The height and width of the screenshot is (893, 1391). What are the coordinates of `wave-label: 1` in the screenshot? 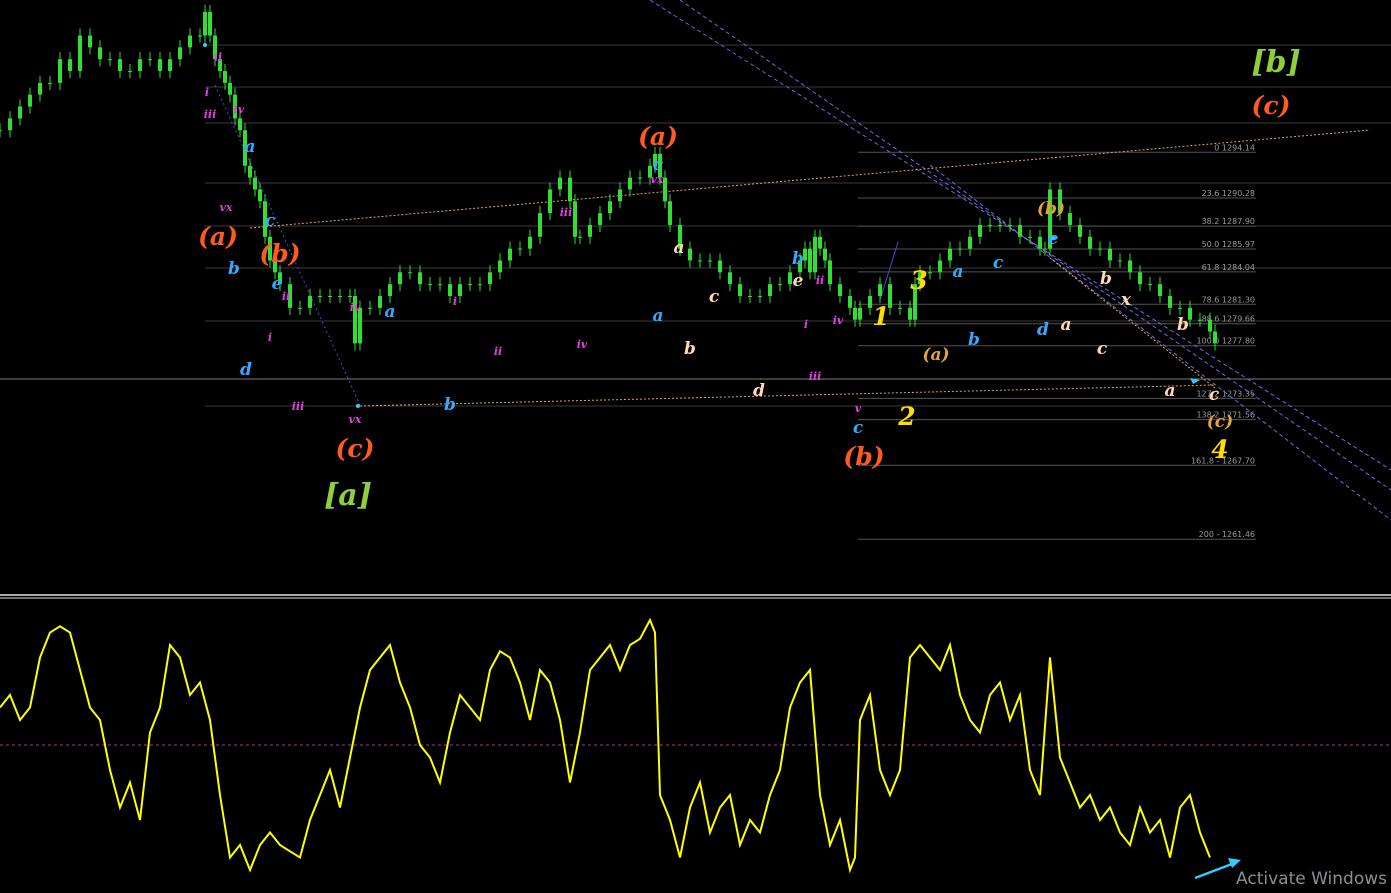 It's located at (880, 316).